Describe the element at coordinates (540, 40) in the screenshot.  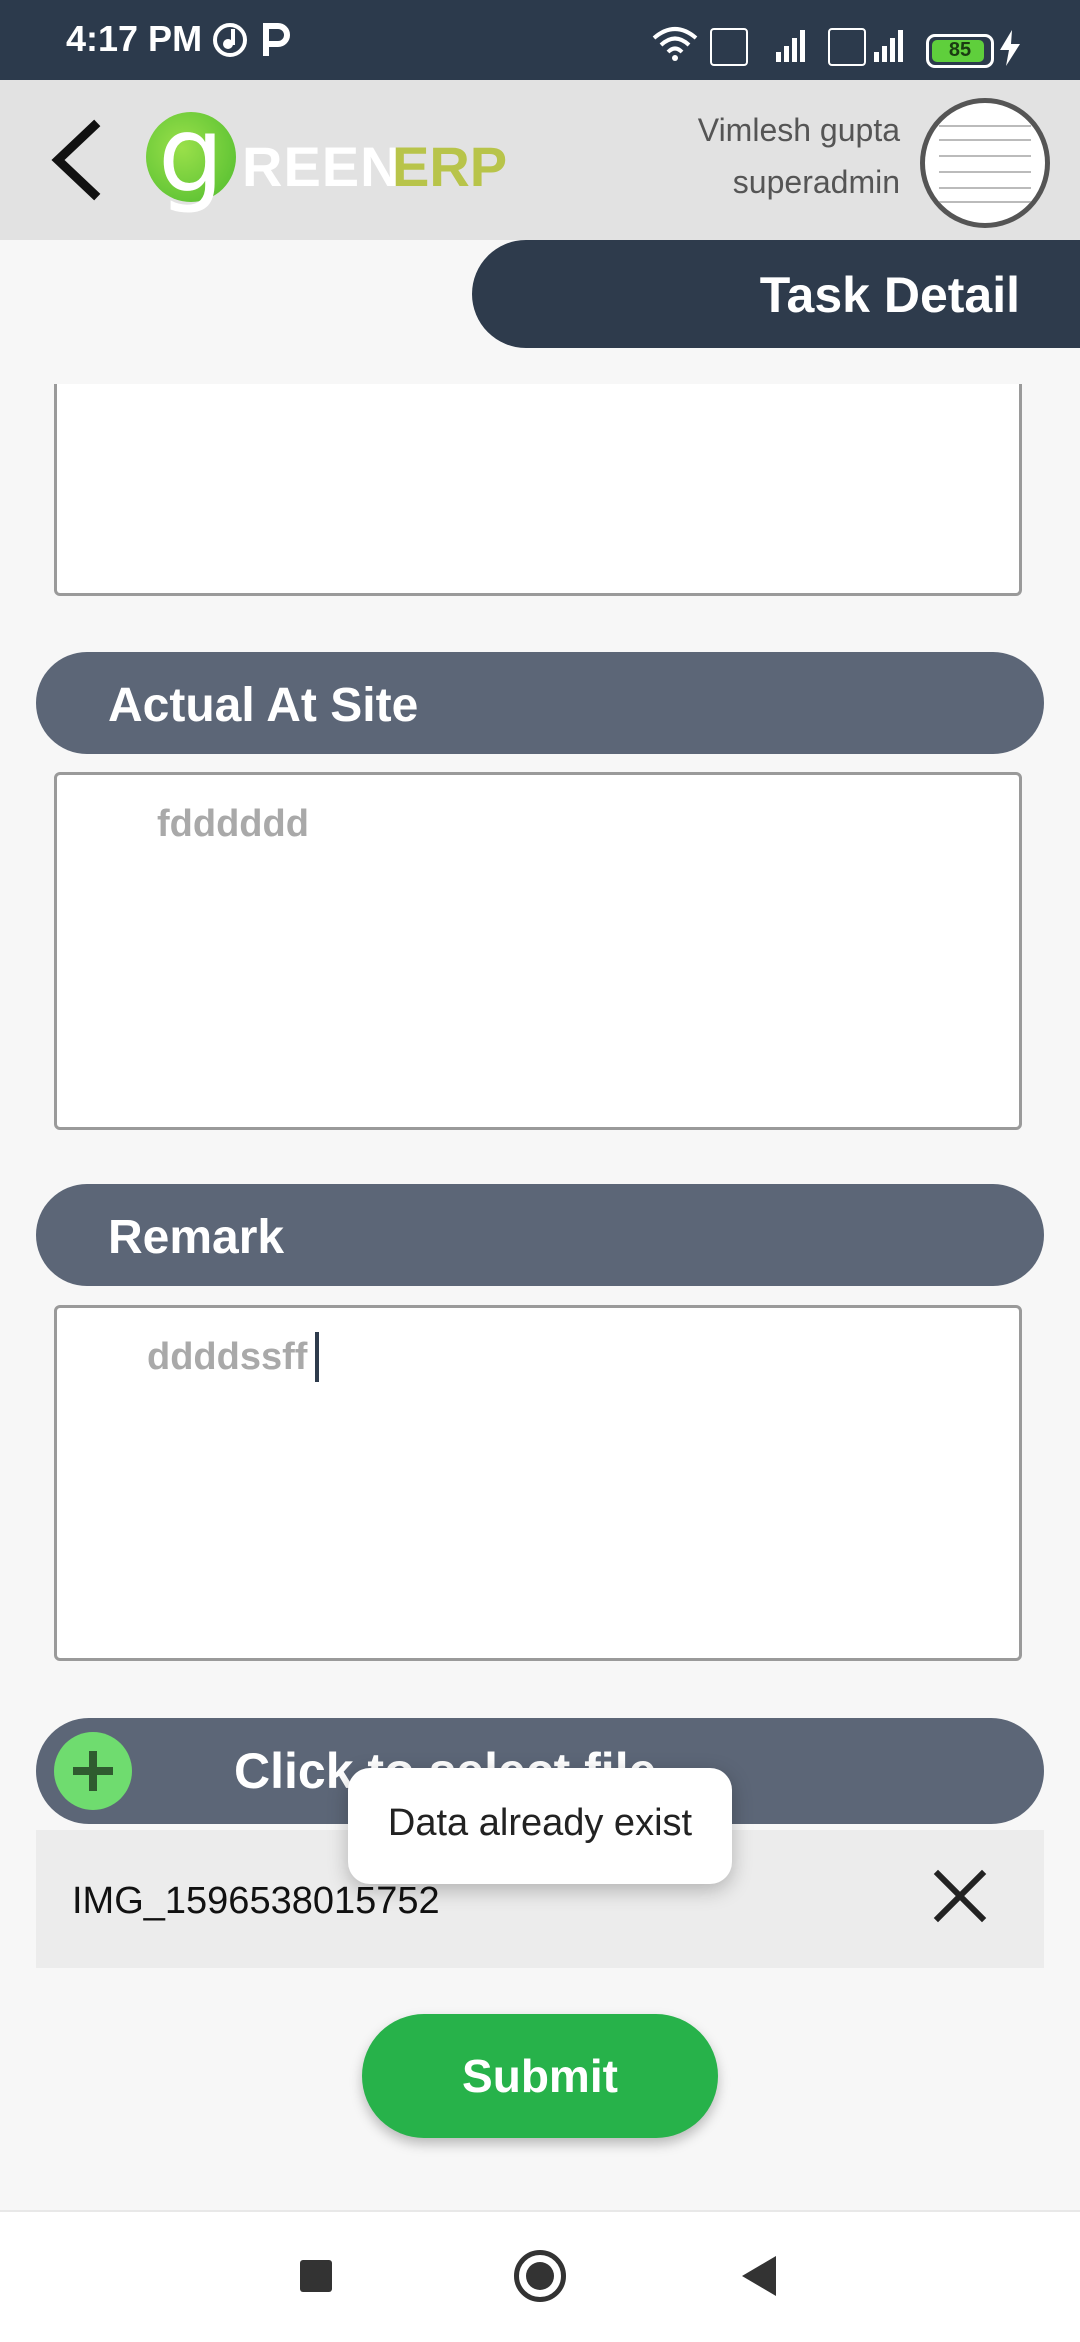
I see `status-bar: 4:17 PM 85` at that location.